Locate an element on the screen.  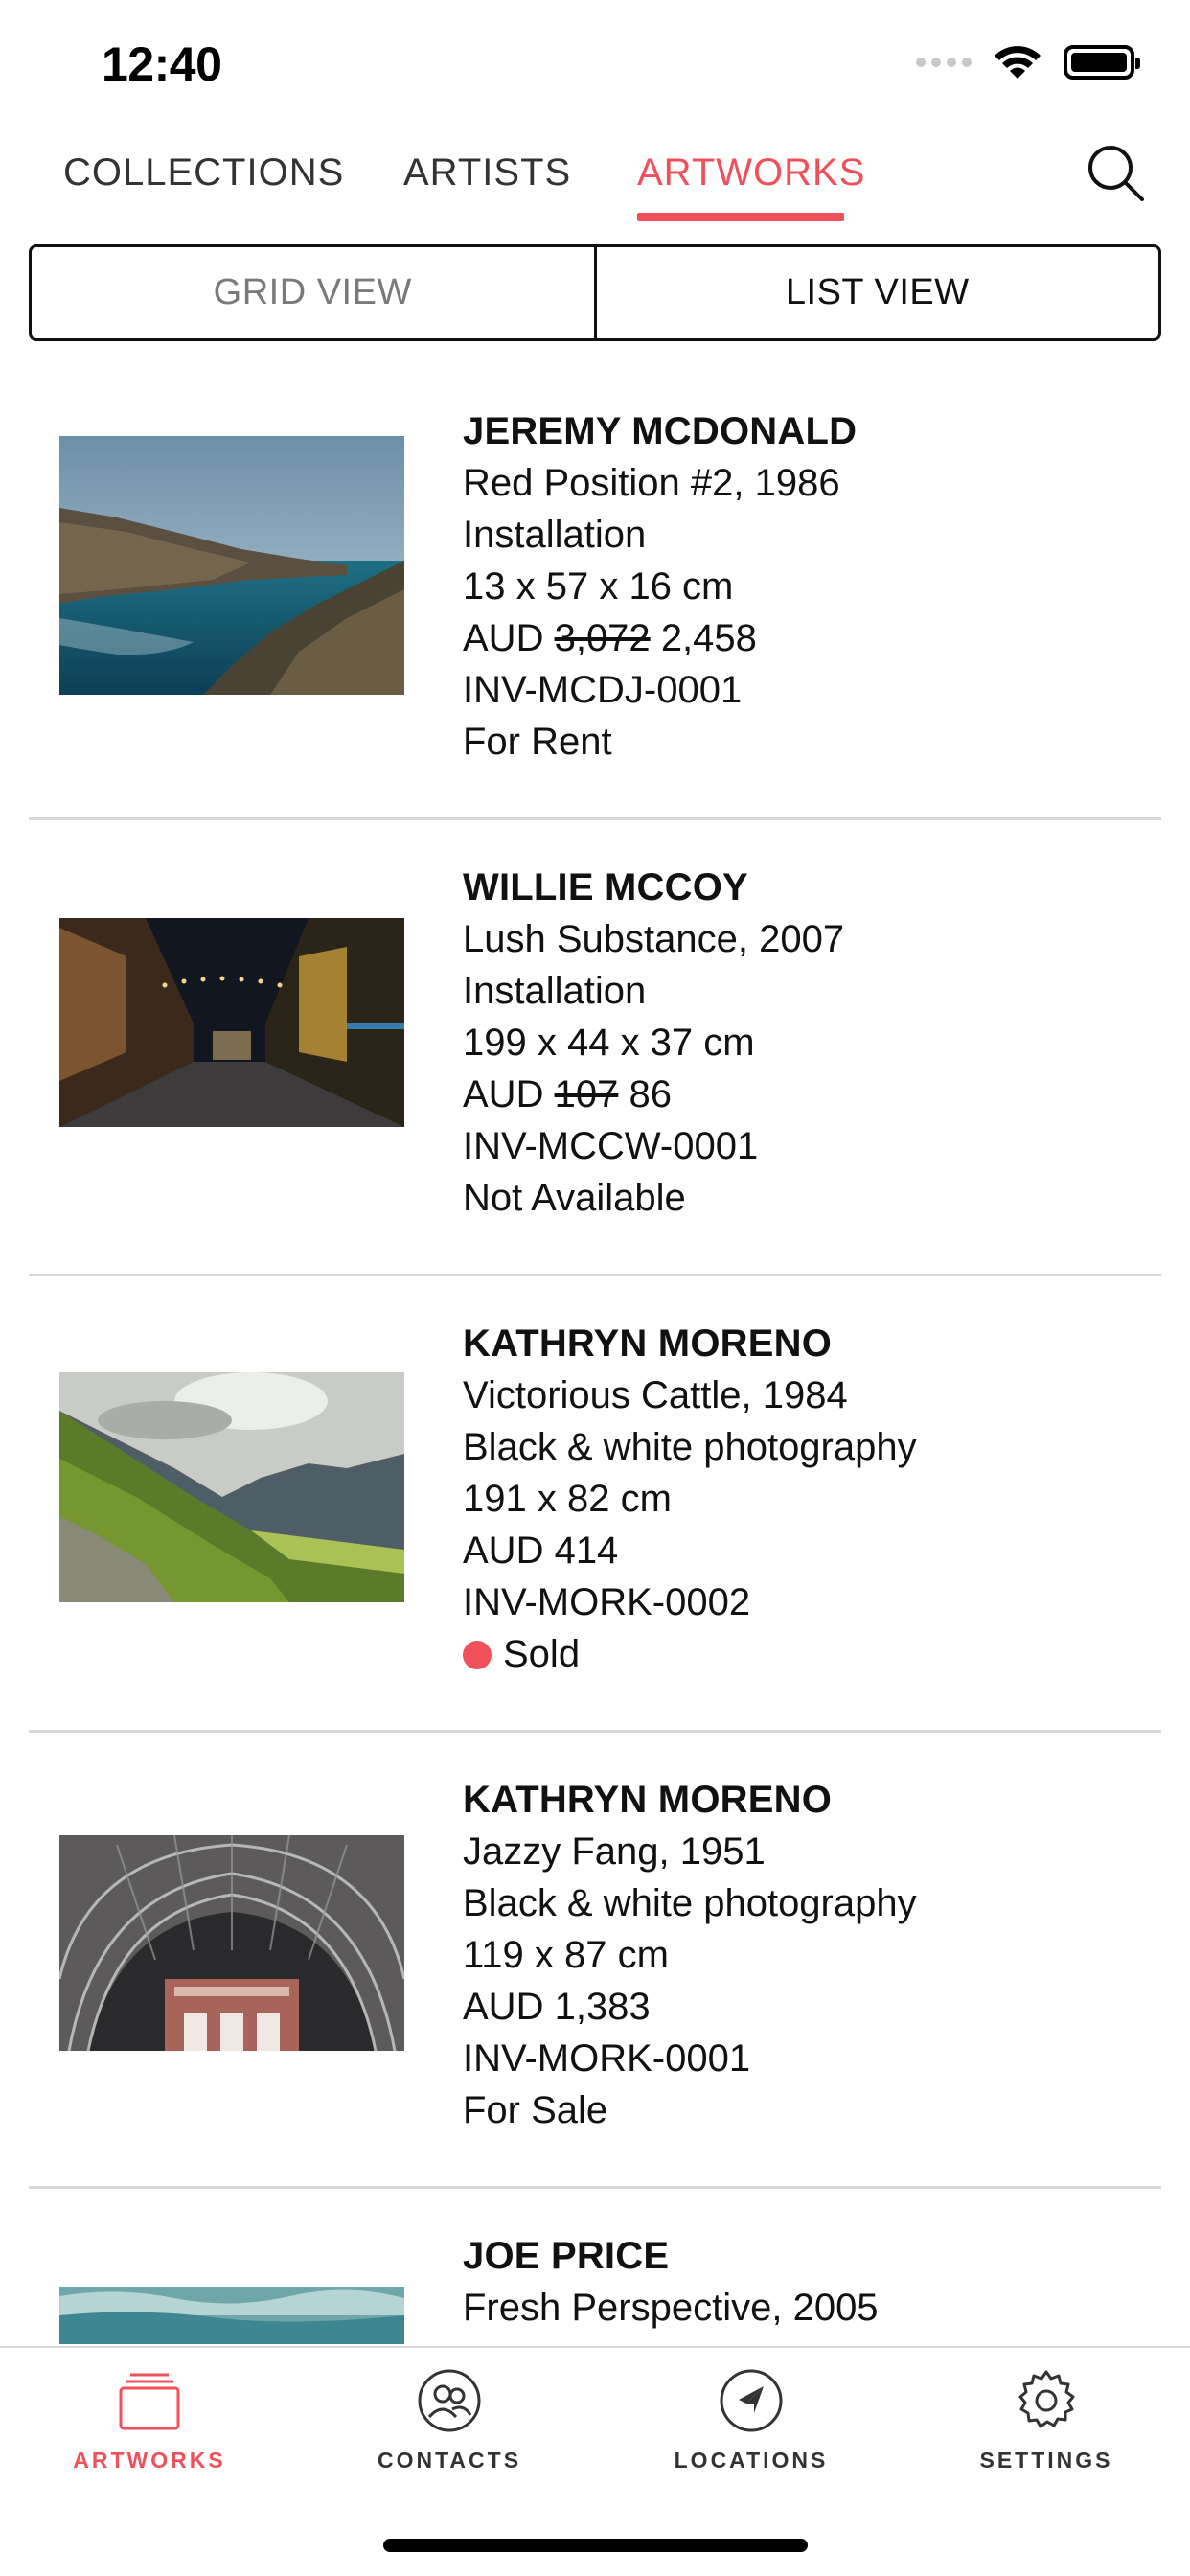
availability-status: Not Available is located at coordinates (574, 1198).